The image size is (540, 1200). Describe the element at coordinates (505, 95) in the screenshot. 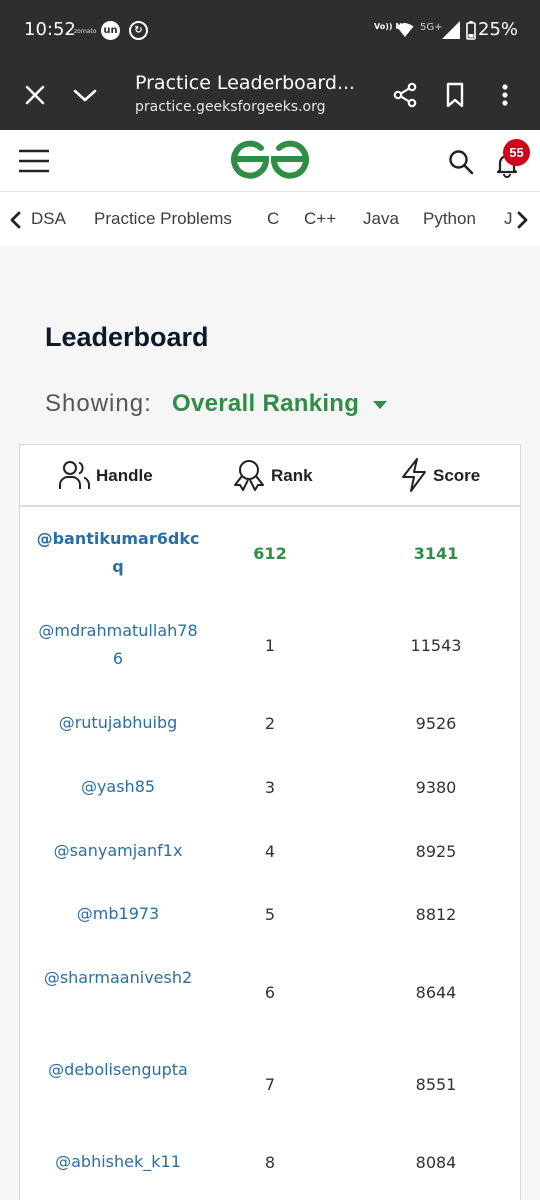

I see `more-vert-icon` at that location.